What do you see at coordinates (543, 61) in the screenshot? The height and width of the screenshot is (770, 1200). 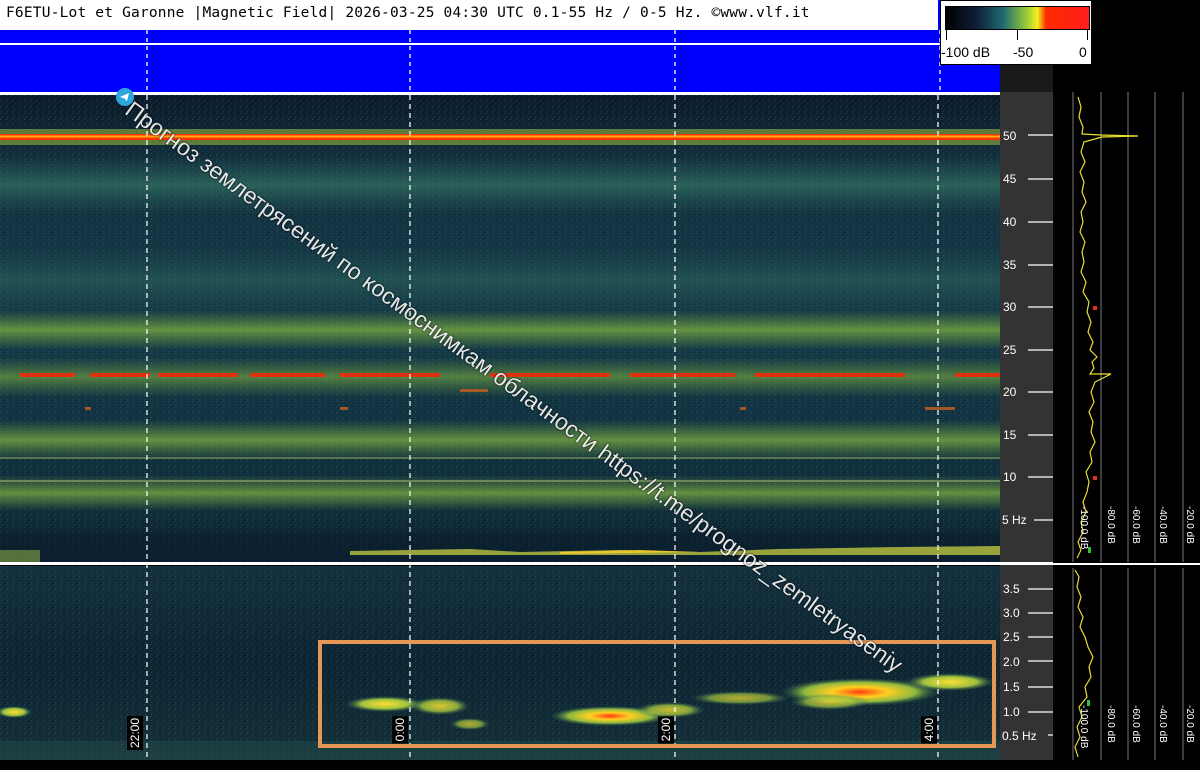 I see `header-time-gridlines` at bounding box center [543, 61].